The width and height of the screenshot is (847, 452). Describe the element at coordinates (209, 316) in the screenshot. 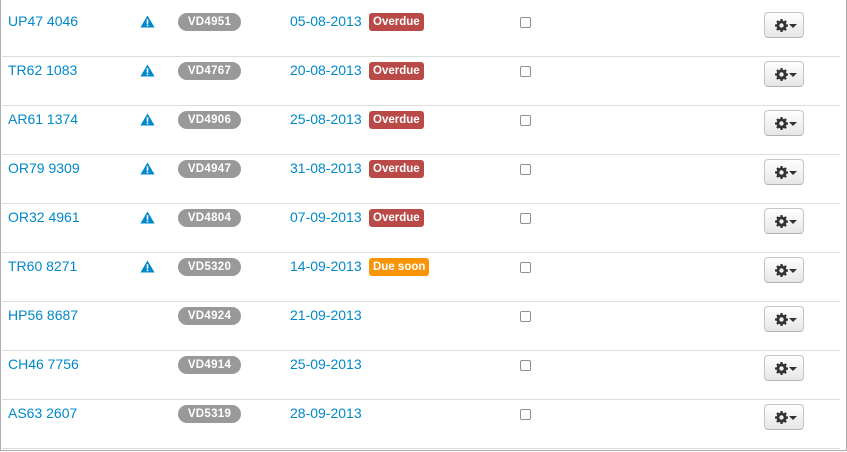

I see `vehicle-id-badge: VD4924` at that location.